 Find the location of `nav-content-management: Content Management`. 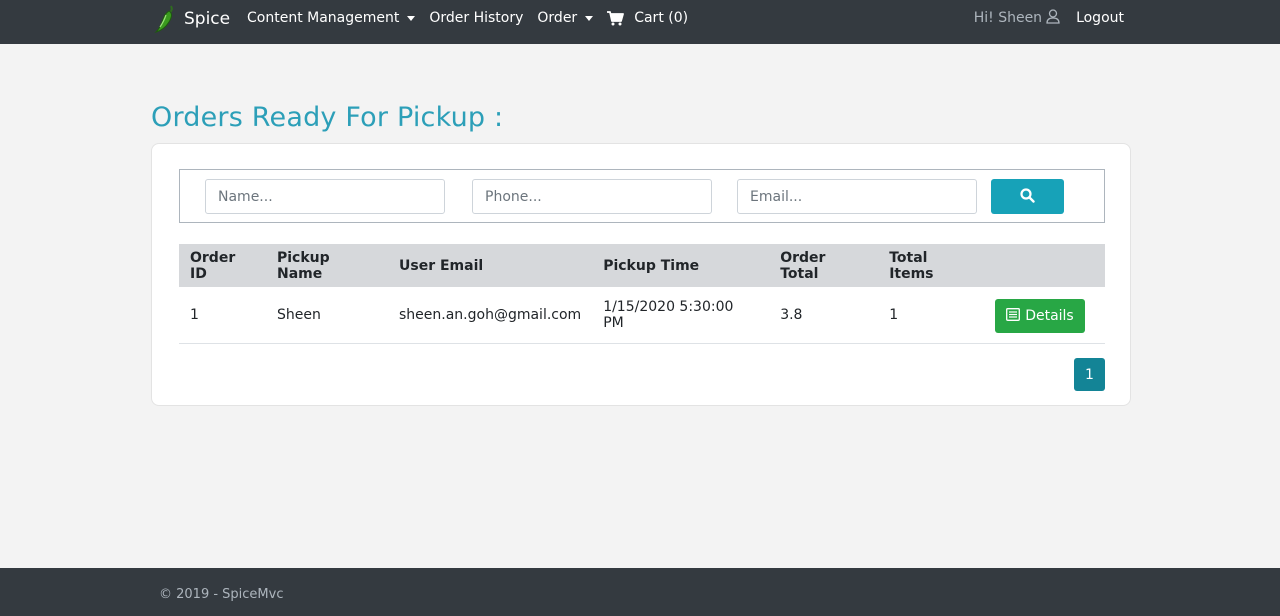

nav-content-management: Content Management is located at coordinates (331, 18).